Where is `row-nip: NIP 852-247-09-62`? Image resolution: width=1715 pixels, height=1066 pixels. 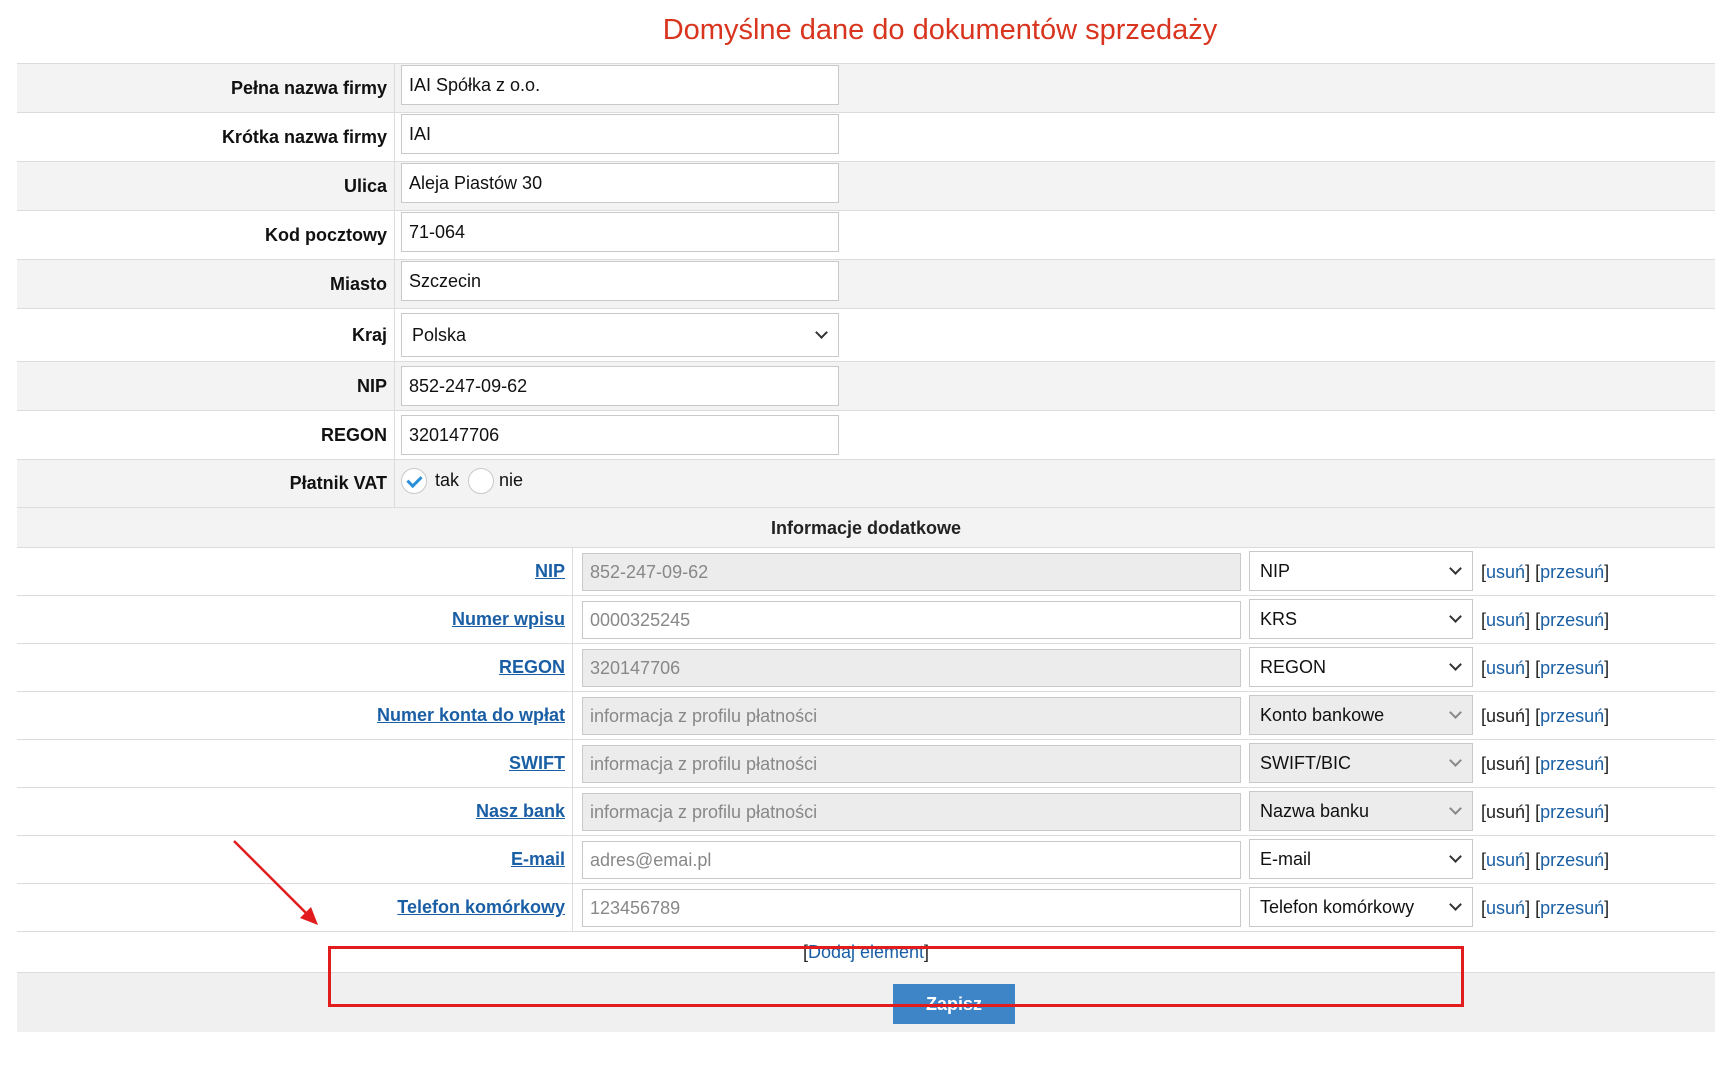
row-nip: NIP 852-247-09-62 is located at coordinates (866, 386).